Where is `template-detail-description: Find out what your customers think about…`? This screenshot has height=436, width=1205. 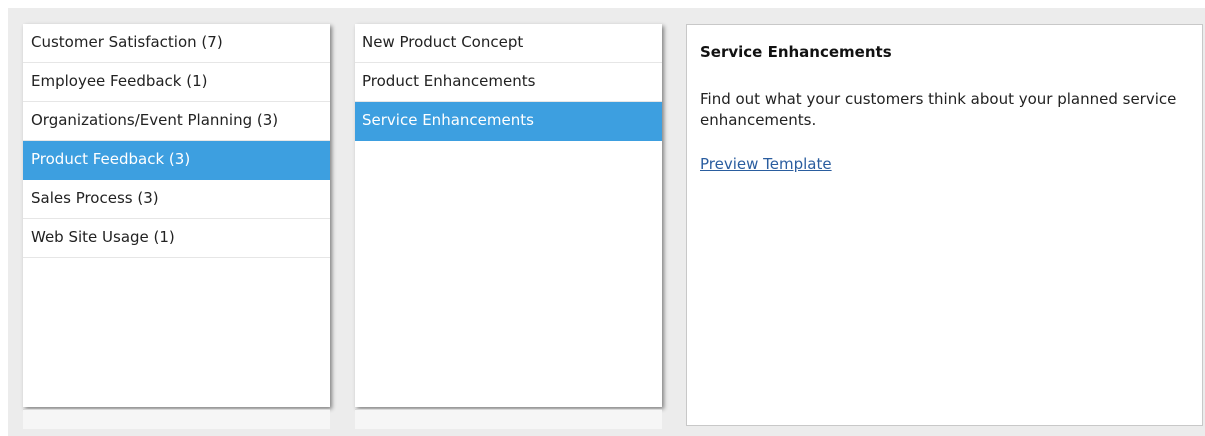
template-detail-description: Find out what your customers think about… is located at coordinates (938, 109).